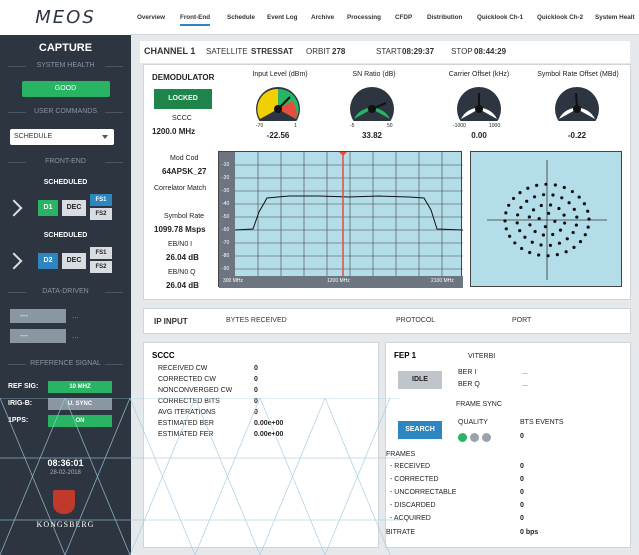 This screenshot has width=639, height=555. Describe the element at coordinates (374, 74) in the screenshot. I see `gauge-title: SN Ratio (dB)` at that location.